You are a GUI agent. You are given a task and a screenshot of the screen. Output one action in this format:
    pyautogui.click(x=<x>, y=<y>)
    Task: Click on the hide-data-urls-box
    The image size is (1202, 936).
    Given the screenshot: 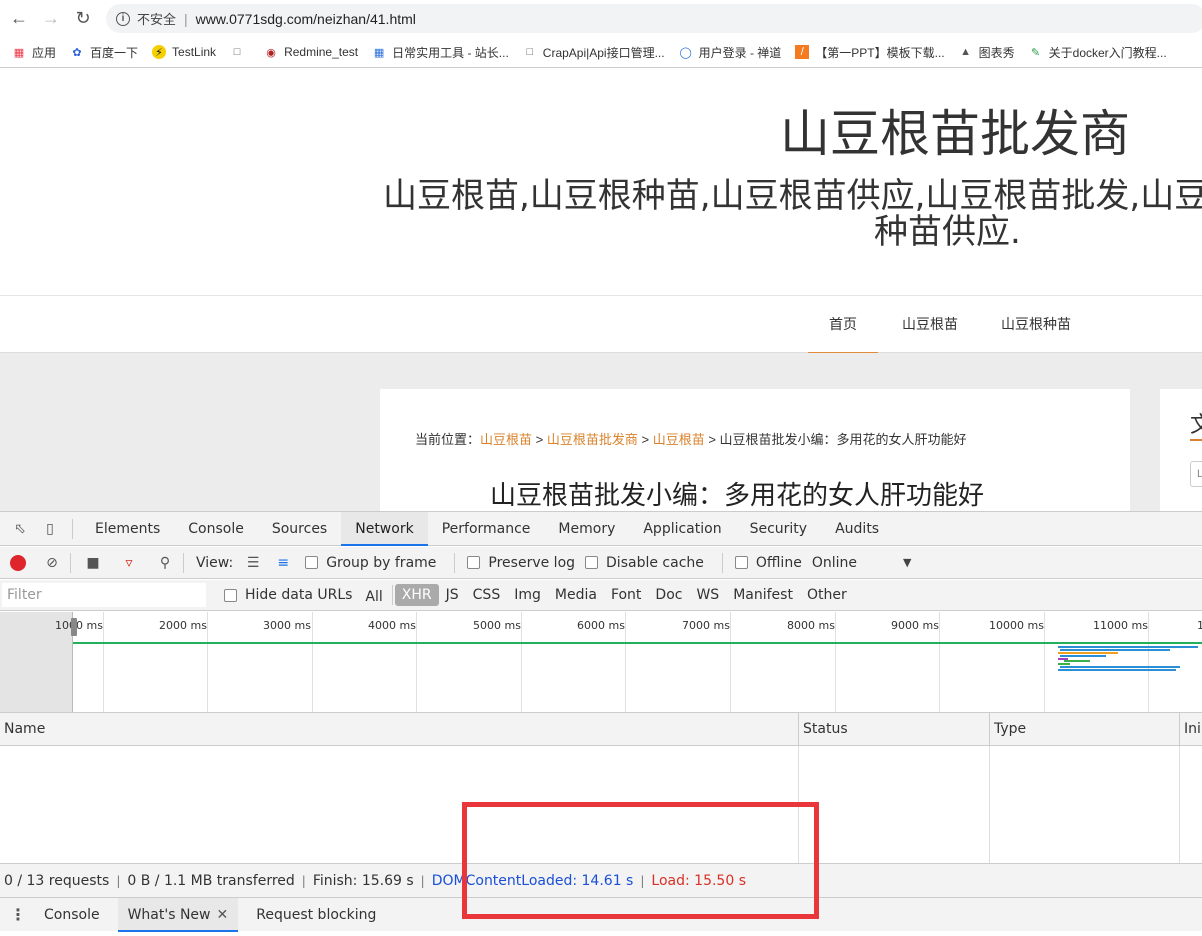 What is the action you would take?
    pyautogui.click(x=230, y=595)
    